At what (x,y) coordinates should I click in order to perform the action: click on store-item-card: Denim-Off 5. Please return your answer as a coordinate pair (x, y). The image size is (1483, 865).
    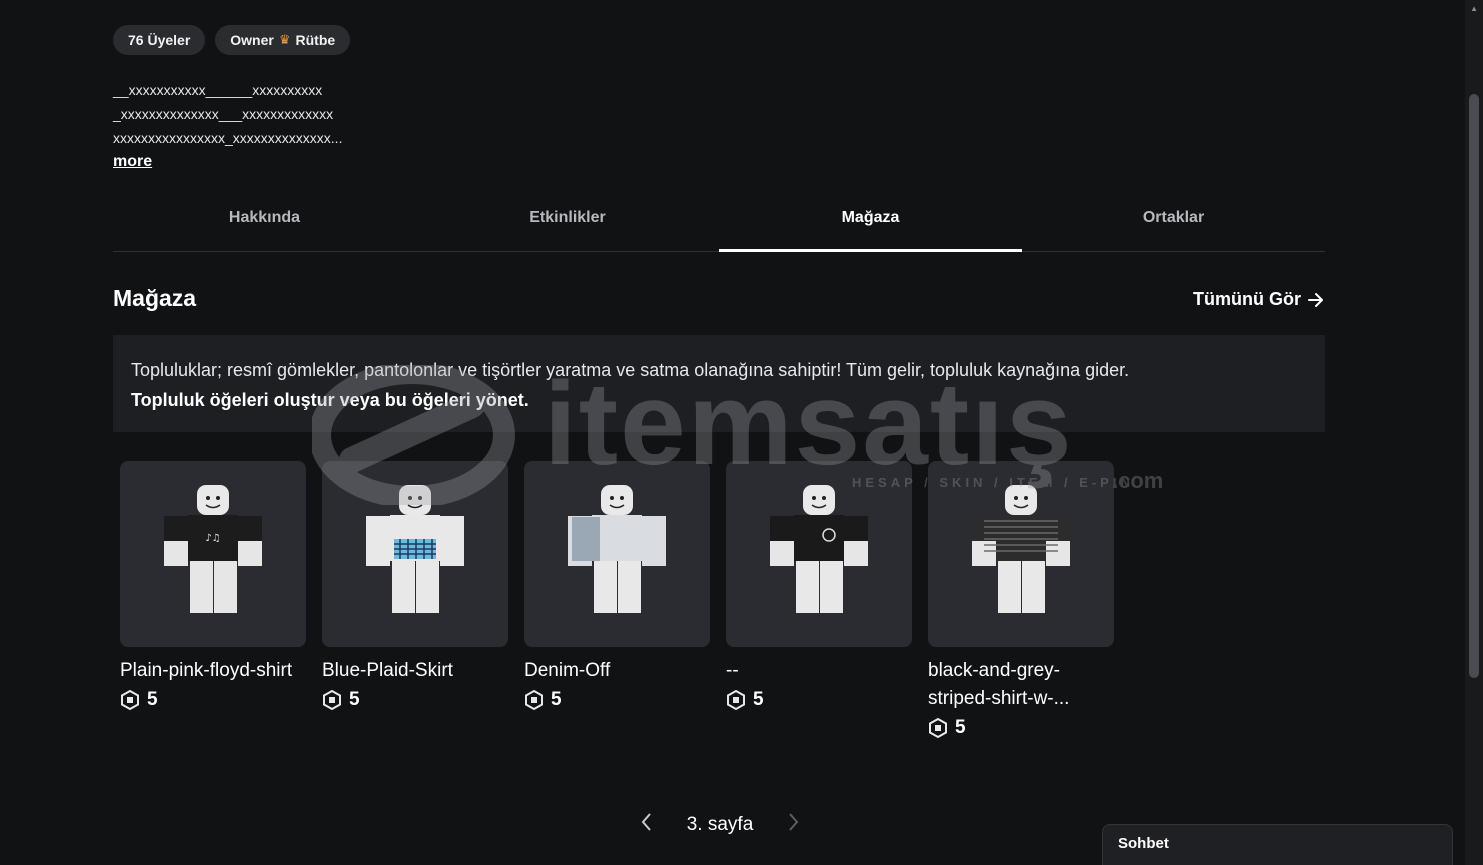
    Looking at the image, I should click on (617, 600).